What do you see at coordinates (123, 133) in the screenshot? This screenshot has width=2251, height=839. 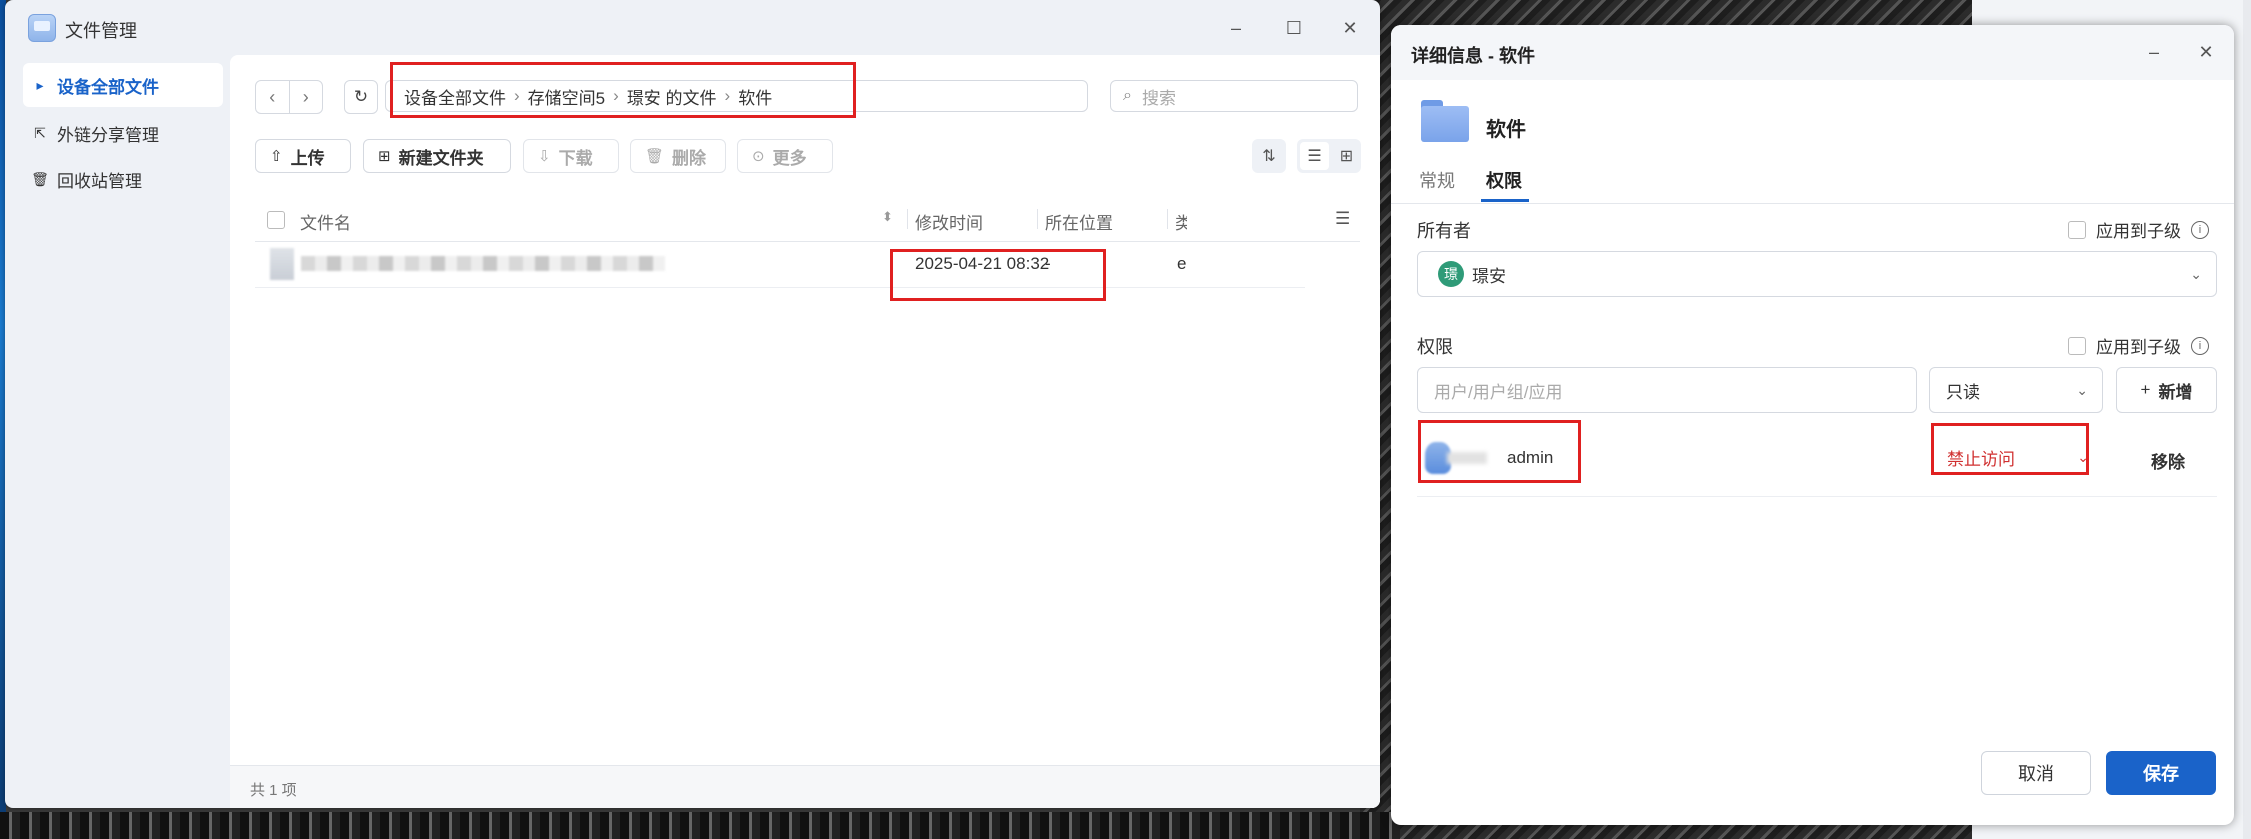 I see `sidebar-item-share-links: ⇱ 外链分享管理` at bounding box center [123, 133].